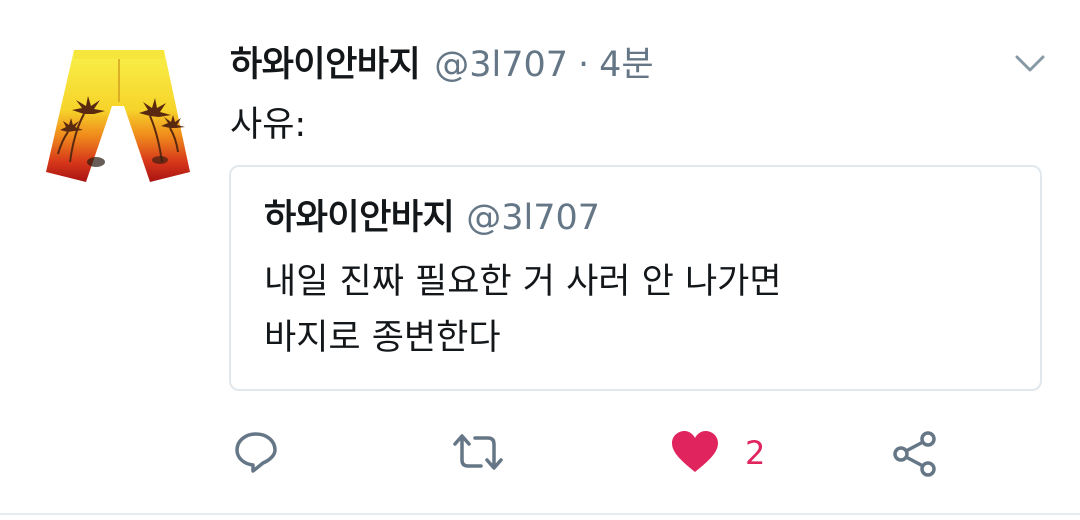  Describe the element at coordinates (540, 514) in the screenshot. I see `divider` at that location.